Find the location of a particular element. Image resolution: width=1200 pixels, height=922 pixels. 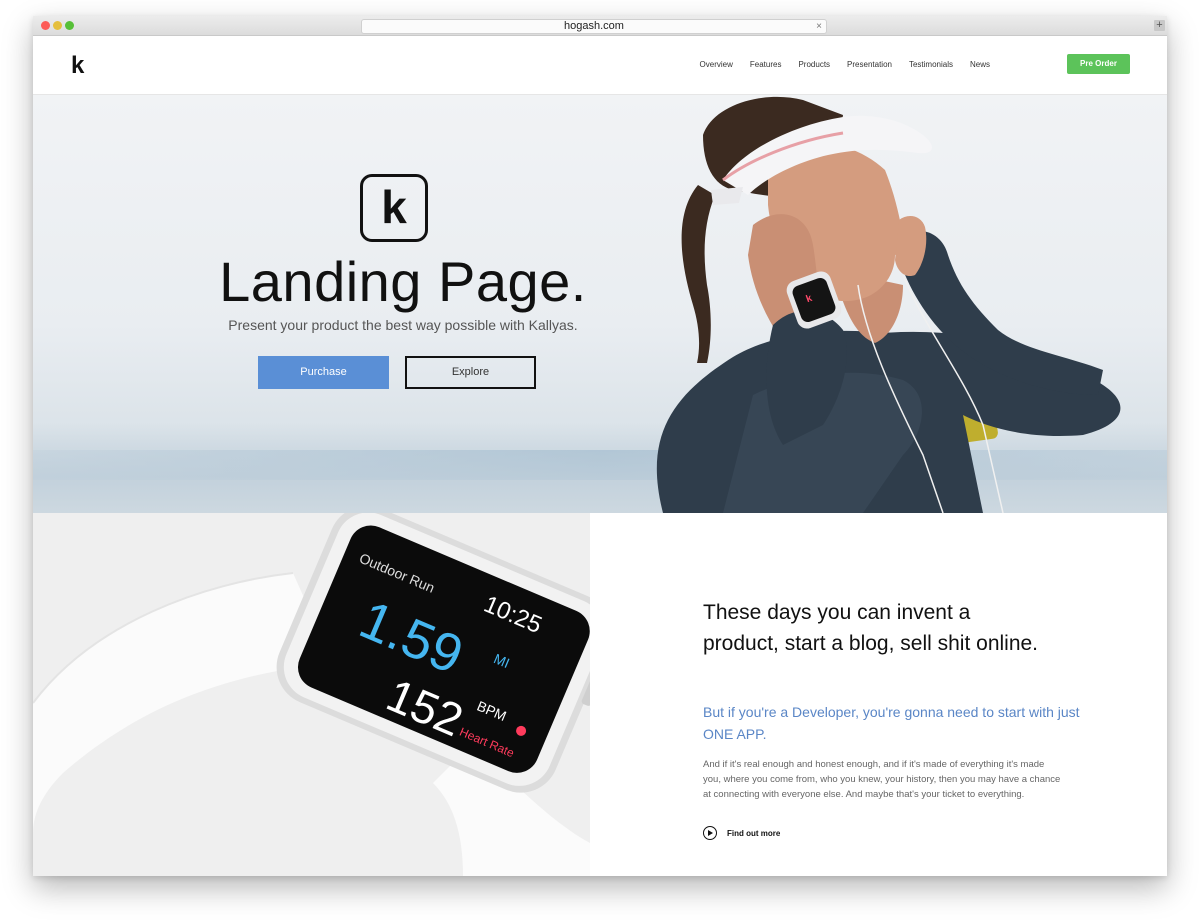

browser-toolbar: hogash.com × + is located at coordinates (600, 26).